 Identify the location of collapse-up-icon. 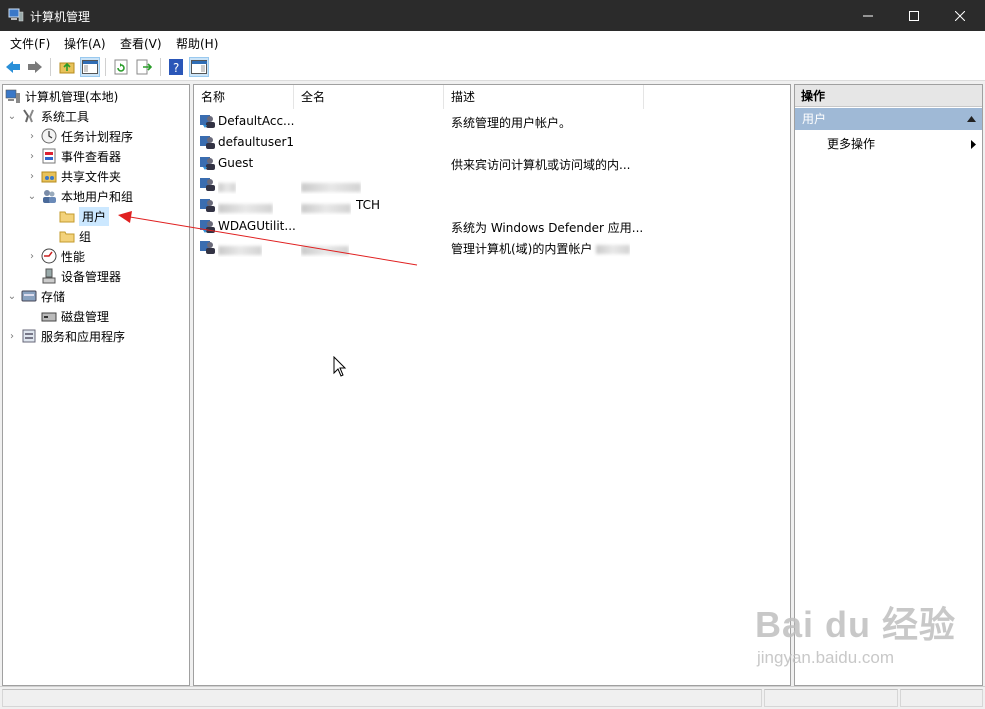
(971, 119).